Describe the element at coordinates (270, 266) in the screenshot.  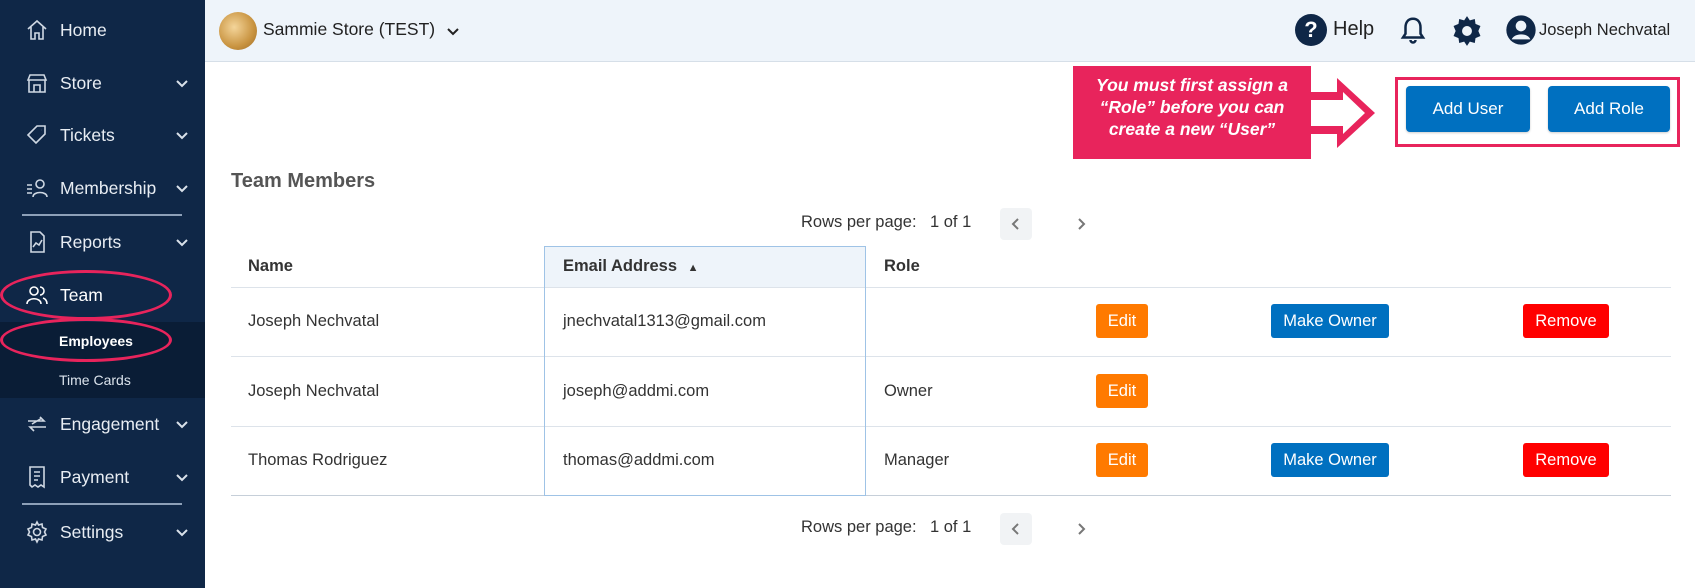
I see `column-header-name: Name` at that location.